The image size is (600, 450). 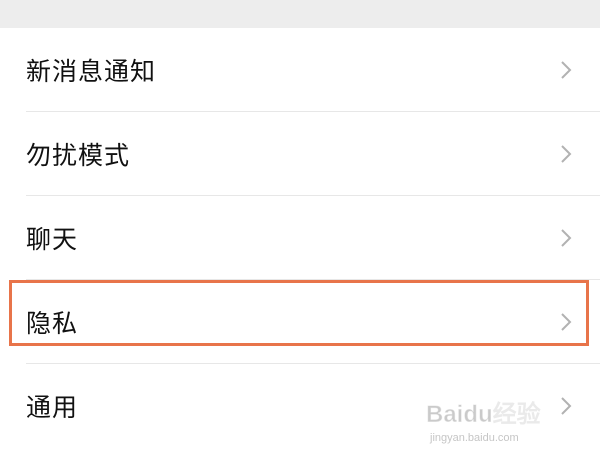 I want to click on settings-item-label: 新消息通知, so click(x=91, y=71).